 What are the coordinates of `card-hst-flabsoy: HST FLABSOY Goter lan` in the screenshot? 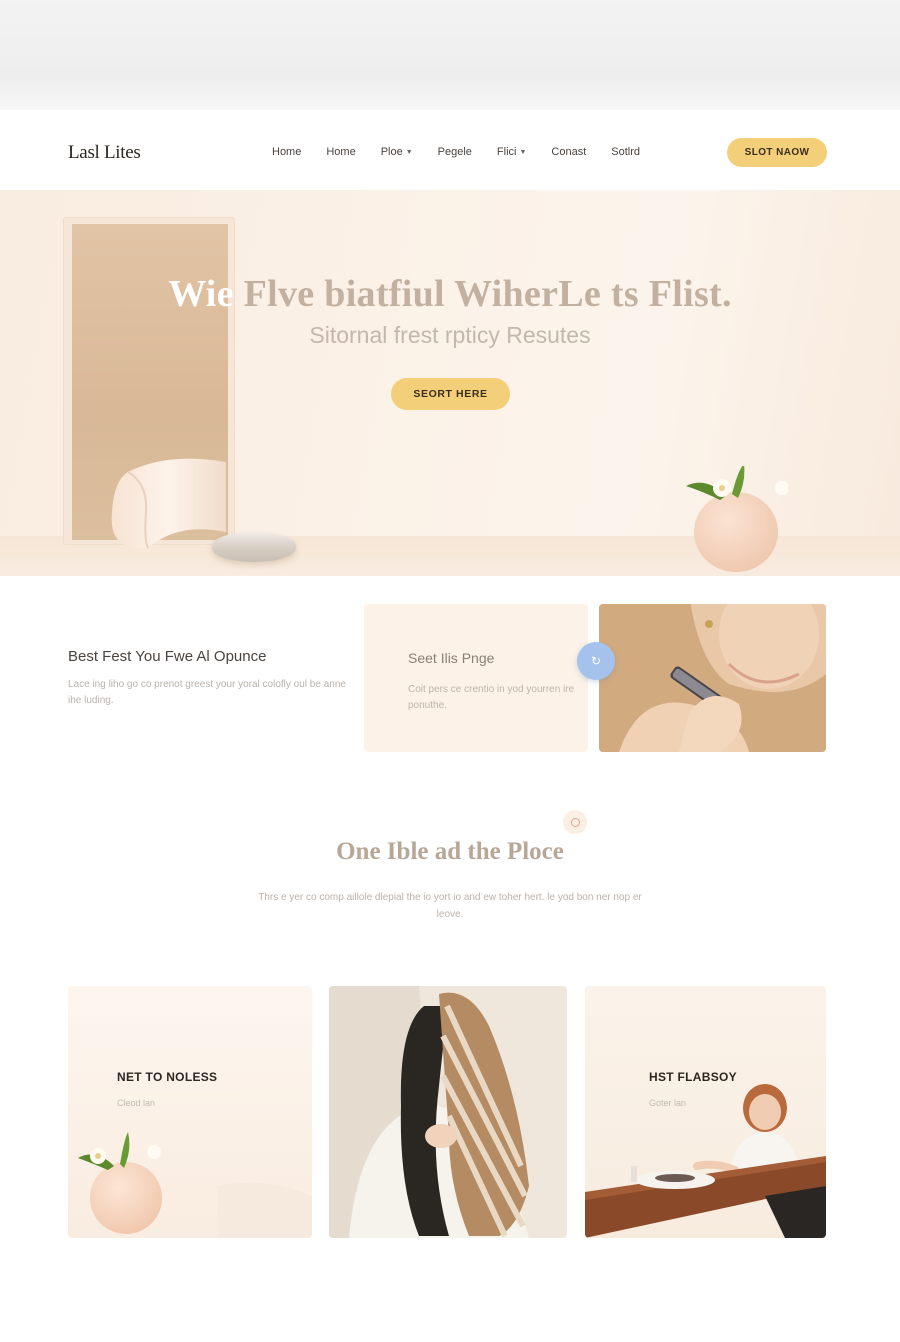 It's located at (705, 1112).